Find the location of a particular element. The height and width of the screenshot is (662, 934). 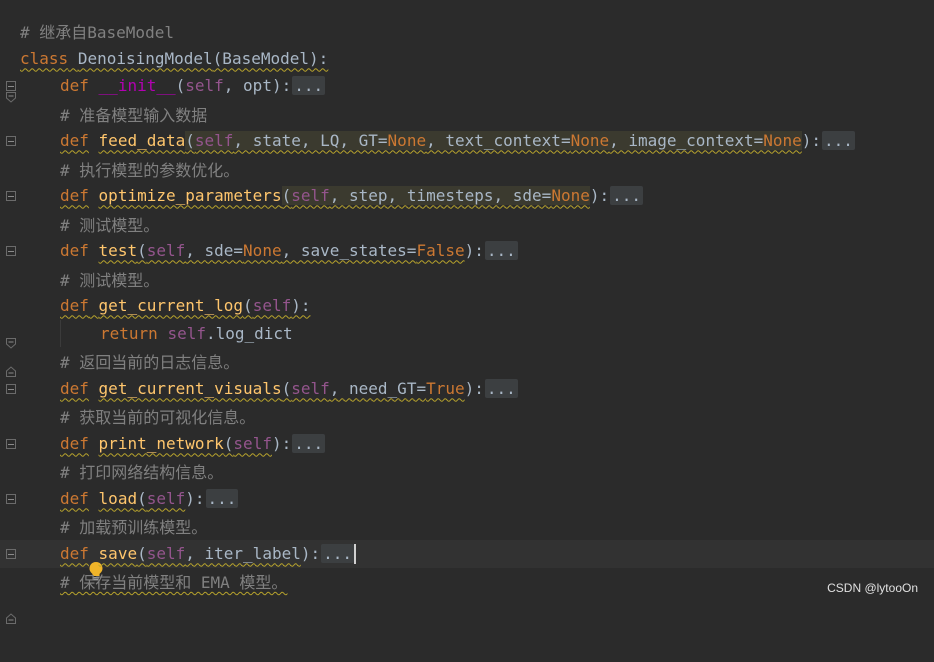

code-text: # 获取当前的可视化信息。 is located at coordinates (157, 416).